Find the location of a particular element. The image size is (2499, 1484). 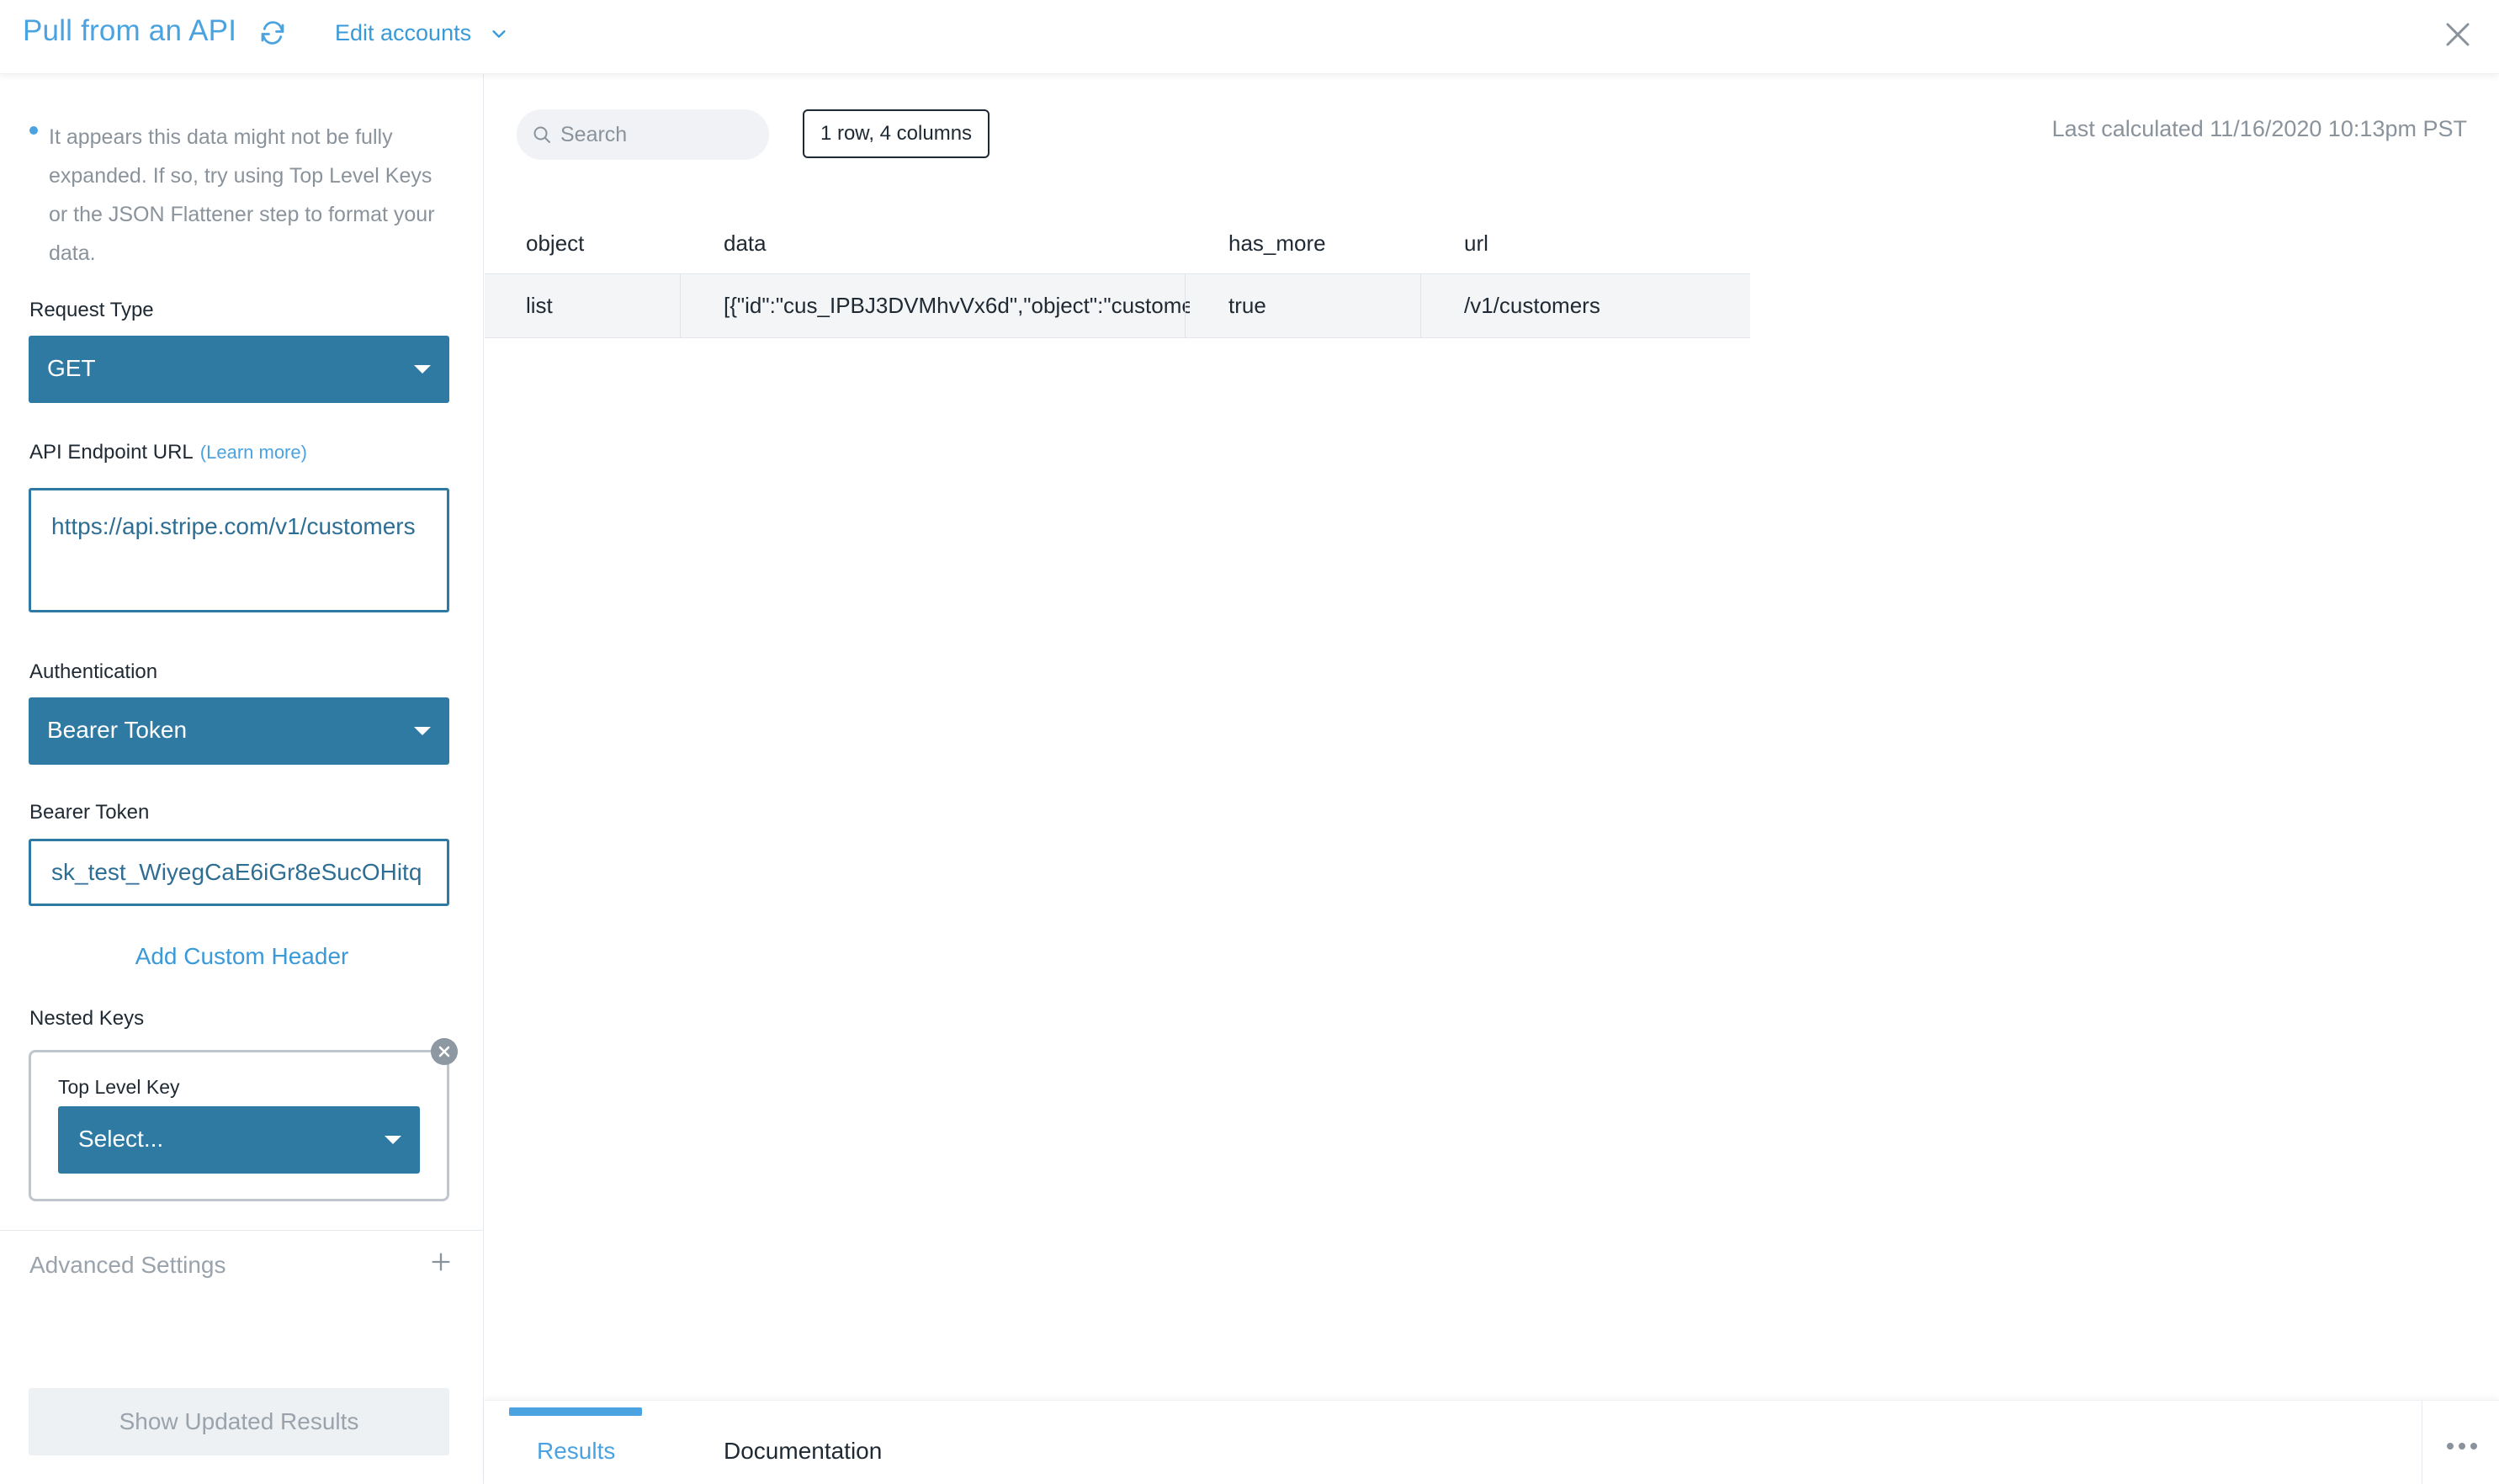

chevron-down-icon is located at coordinates (499, 33).